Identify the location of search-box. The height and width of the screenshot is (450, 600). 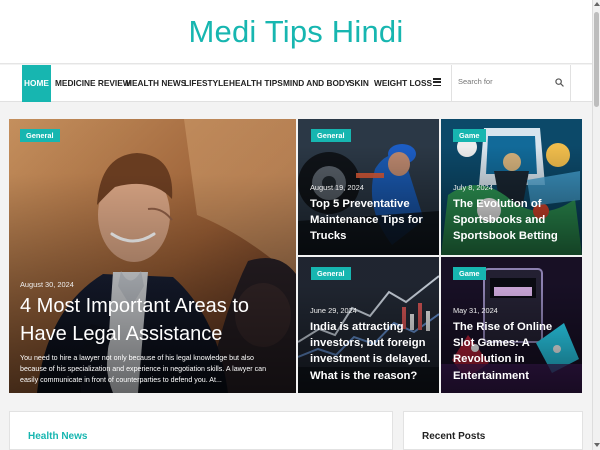
(511, 83).